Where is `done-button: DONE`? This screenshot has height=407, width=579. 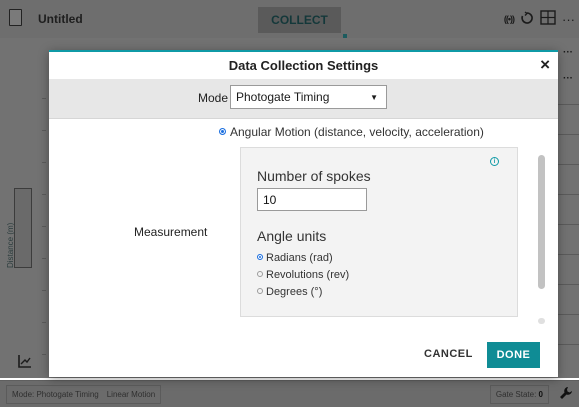 done-button: DONE is located at coordinates (513, 355).